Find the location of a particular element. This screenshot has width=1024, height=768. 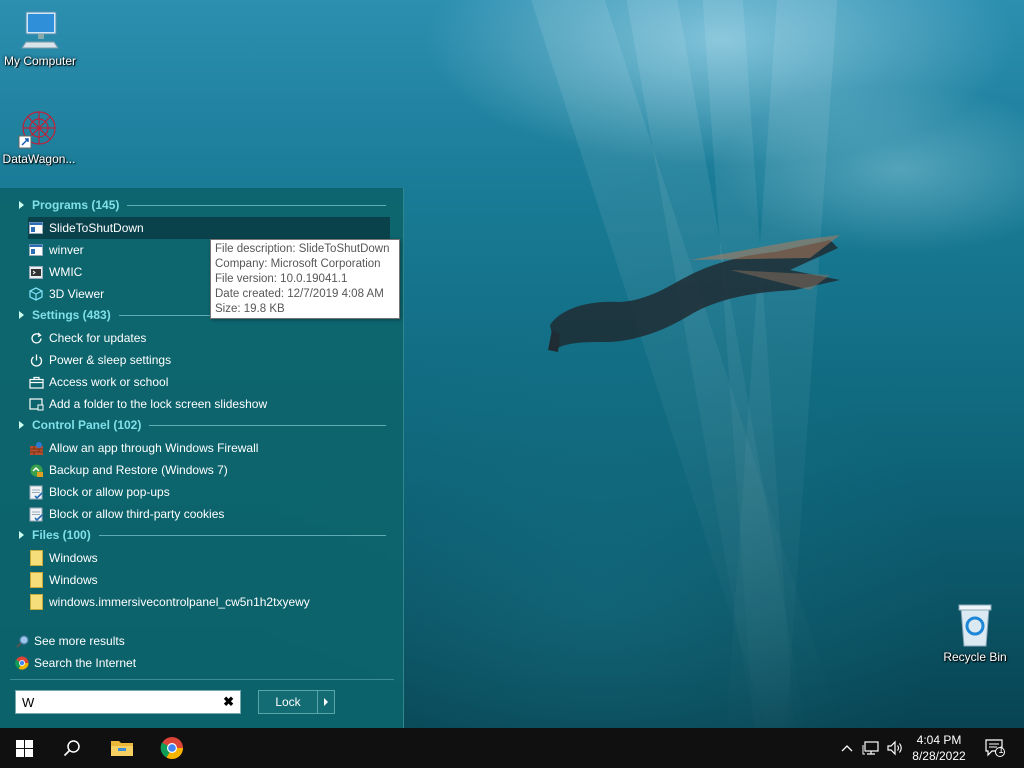

link-label: Search the Internet is located at coordinates (85, 663).